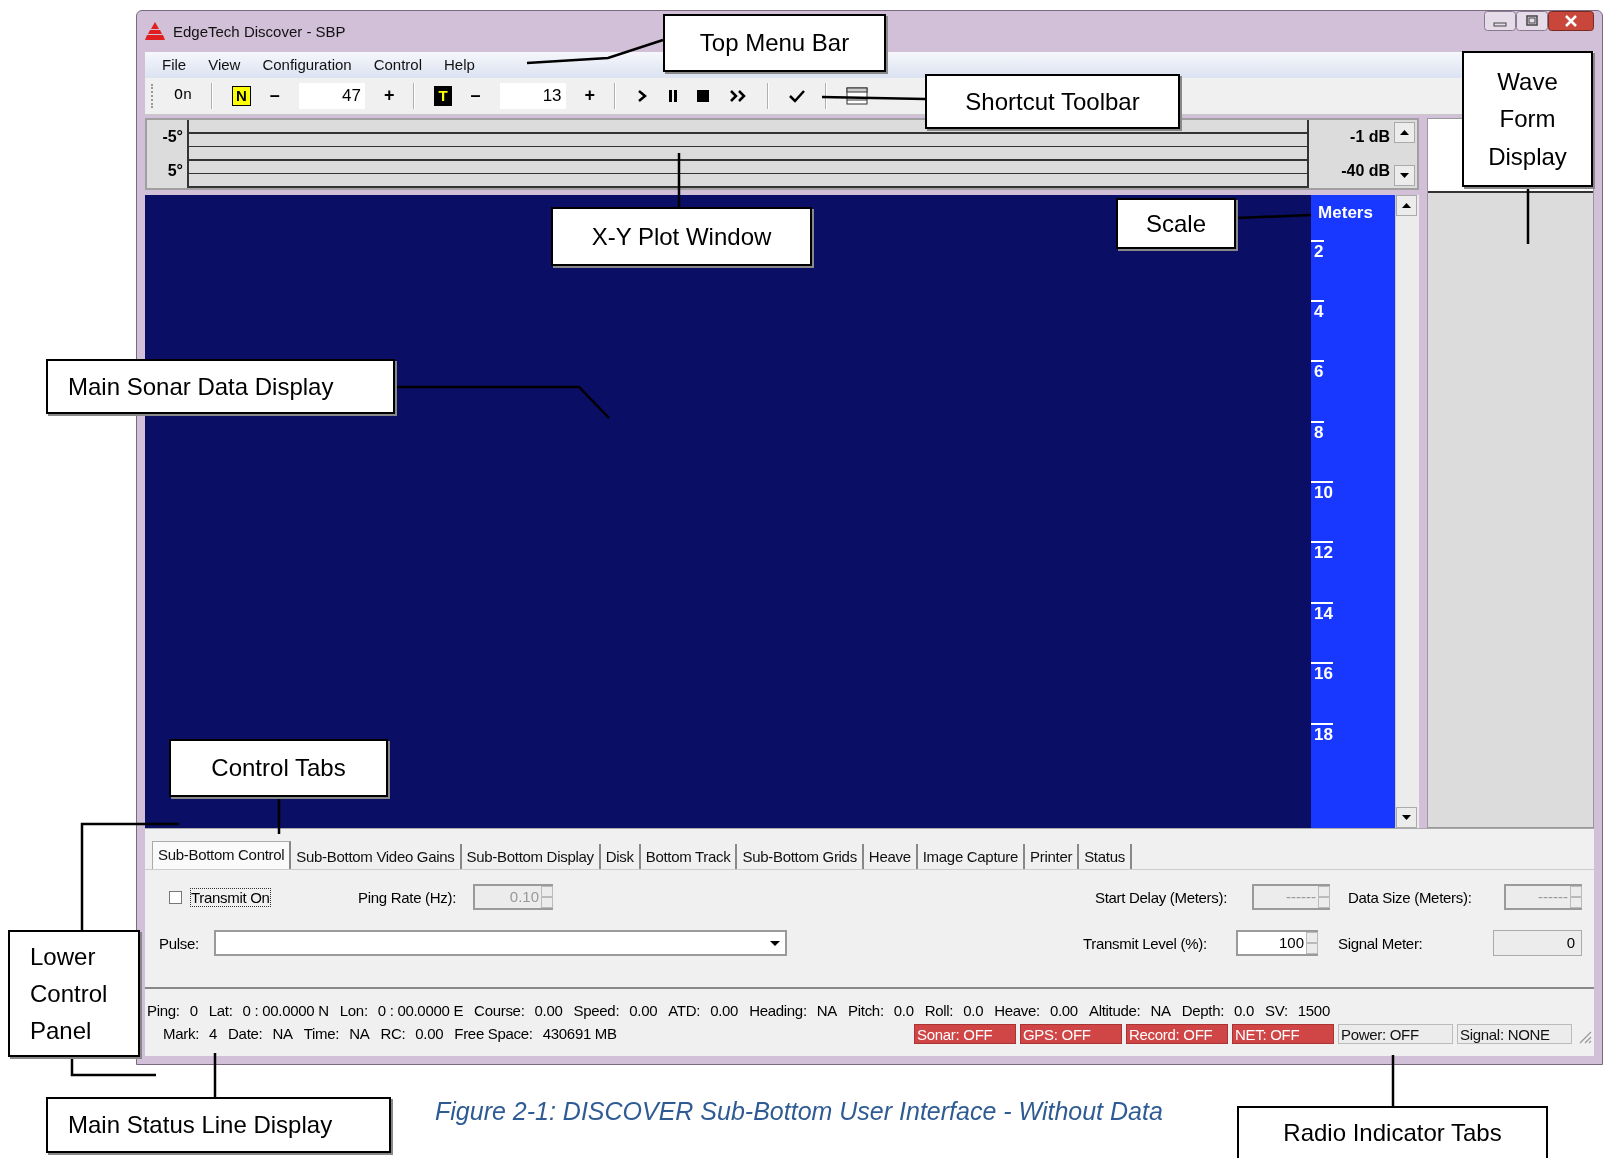  I want to click on field-label: Ping Rate (Hz):, so click(408, 897).